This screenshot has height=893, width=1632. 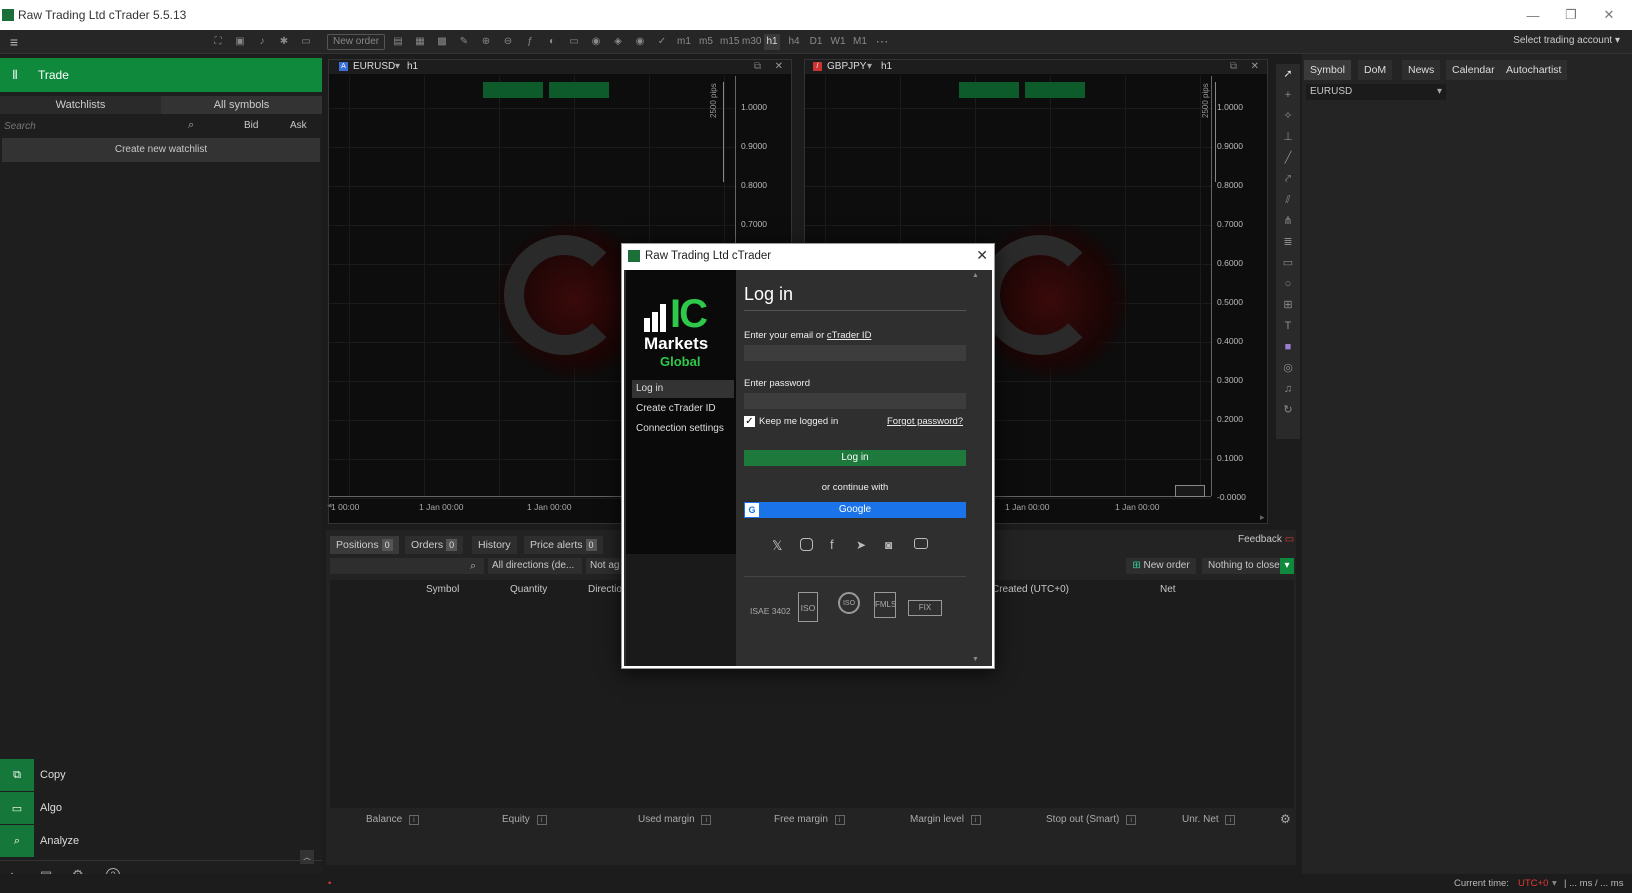 What do you see at coordinates (1288, 326) in the screenshot?
I see `text-icon: T` at bounding box center [1288, 326].